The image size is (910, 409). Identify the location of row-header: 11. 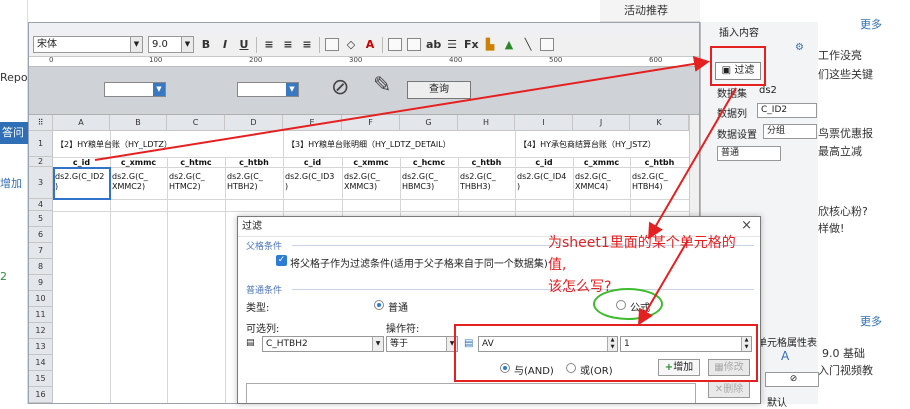
(41, 315).